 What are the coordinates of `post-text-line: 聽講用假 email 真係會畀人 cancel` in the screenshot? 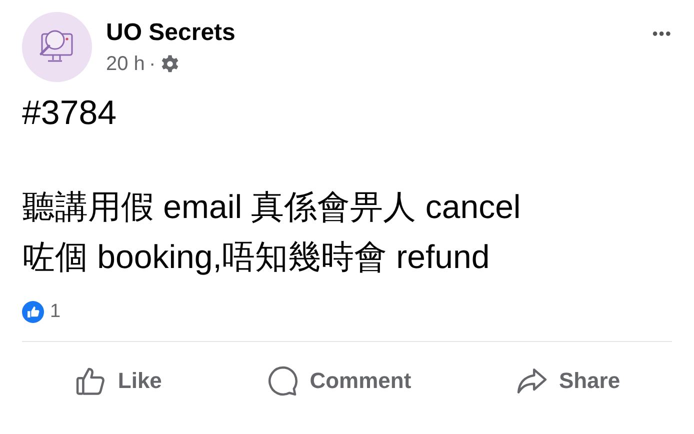 It's located at (272, 207).